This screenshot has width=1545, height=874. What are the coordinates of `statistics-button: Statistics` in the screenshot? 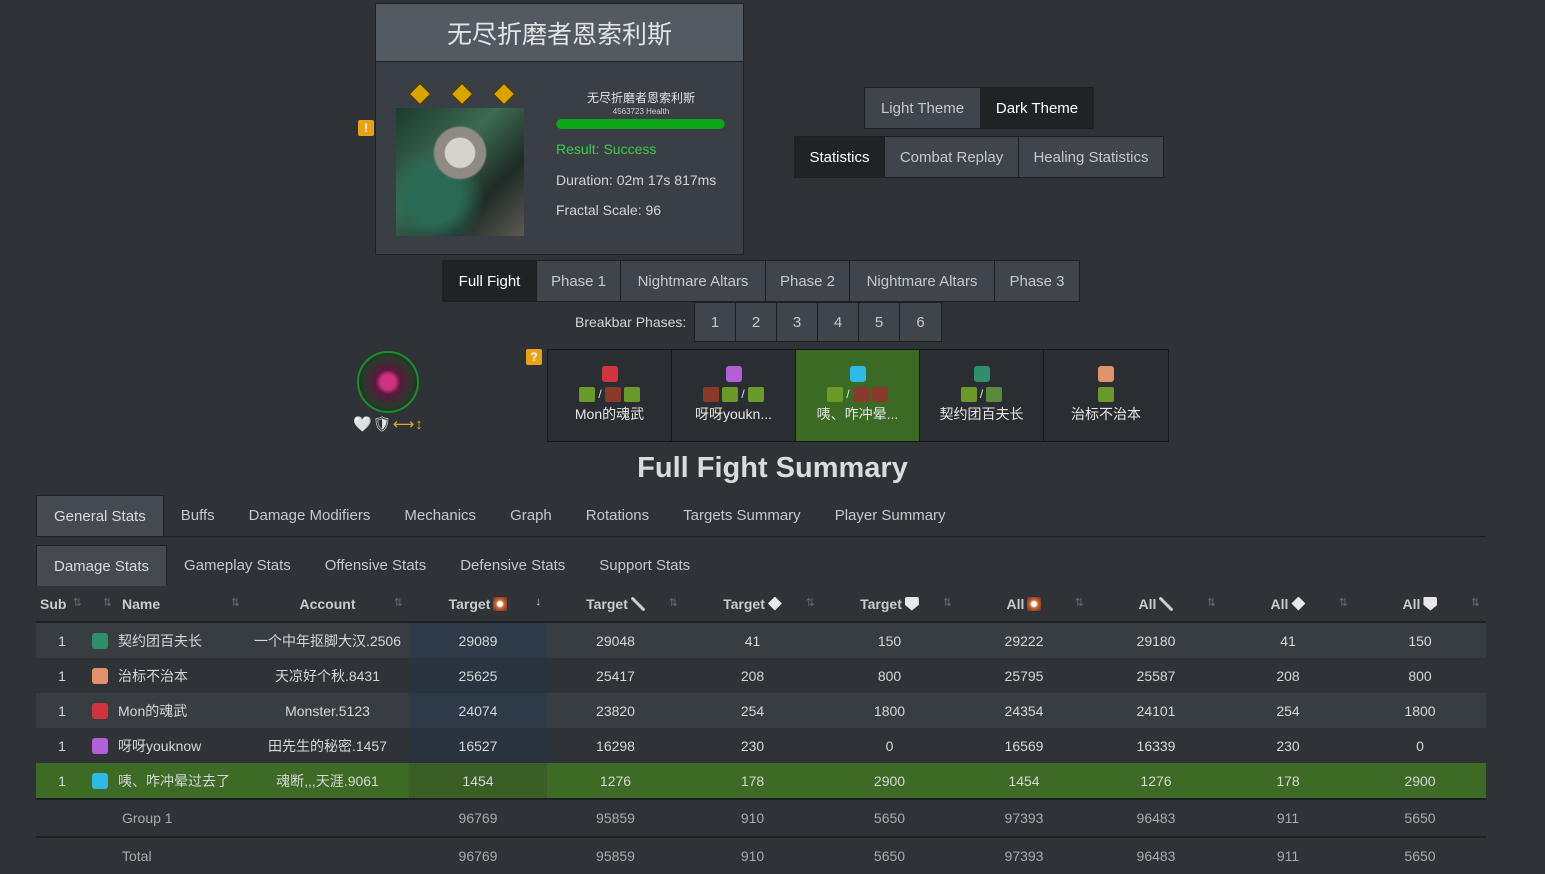 It's located at (840, 157).